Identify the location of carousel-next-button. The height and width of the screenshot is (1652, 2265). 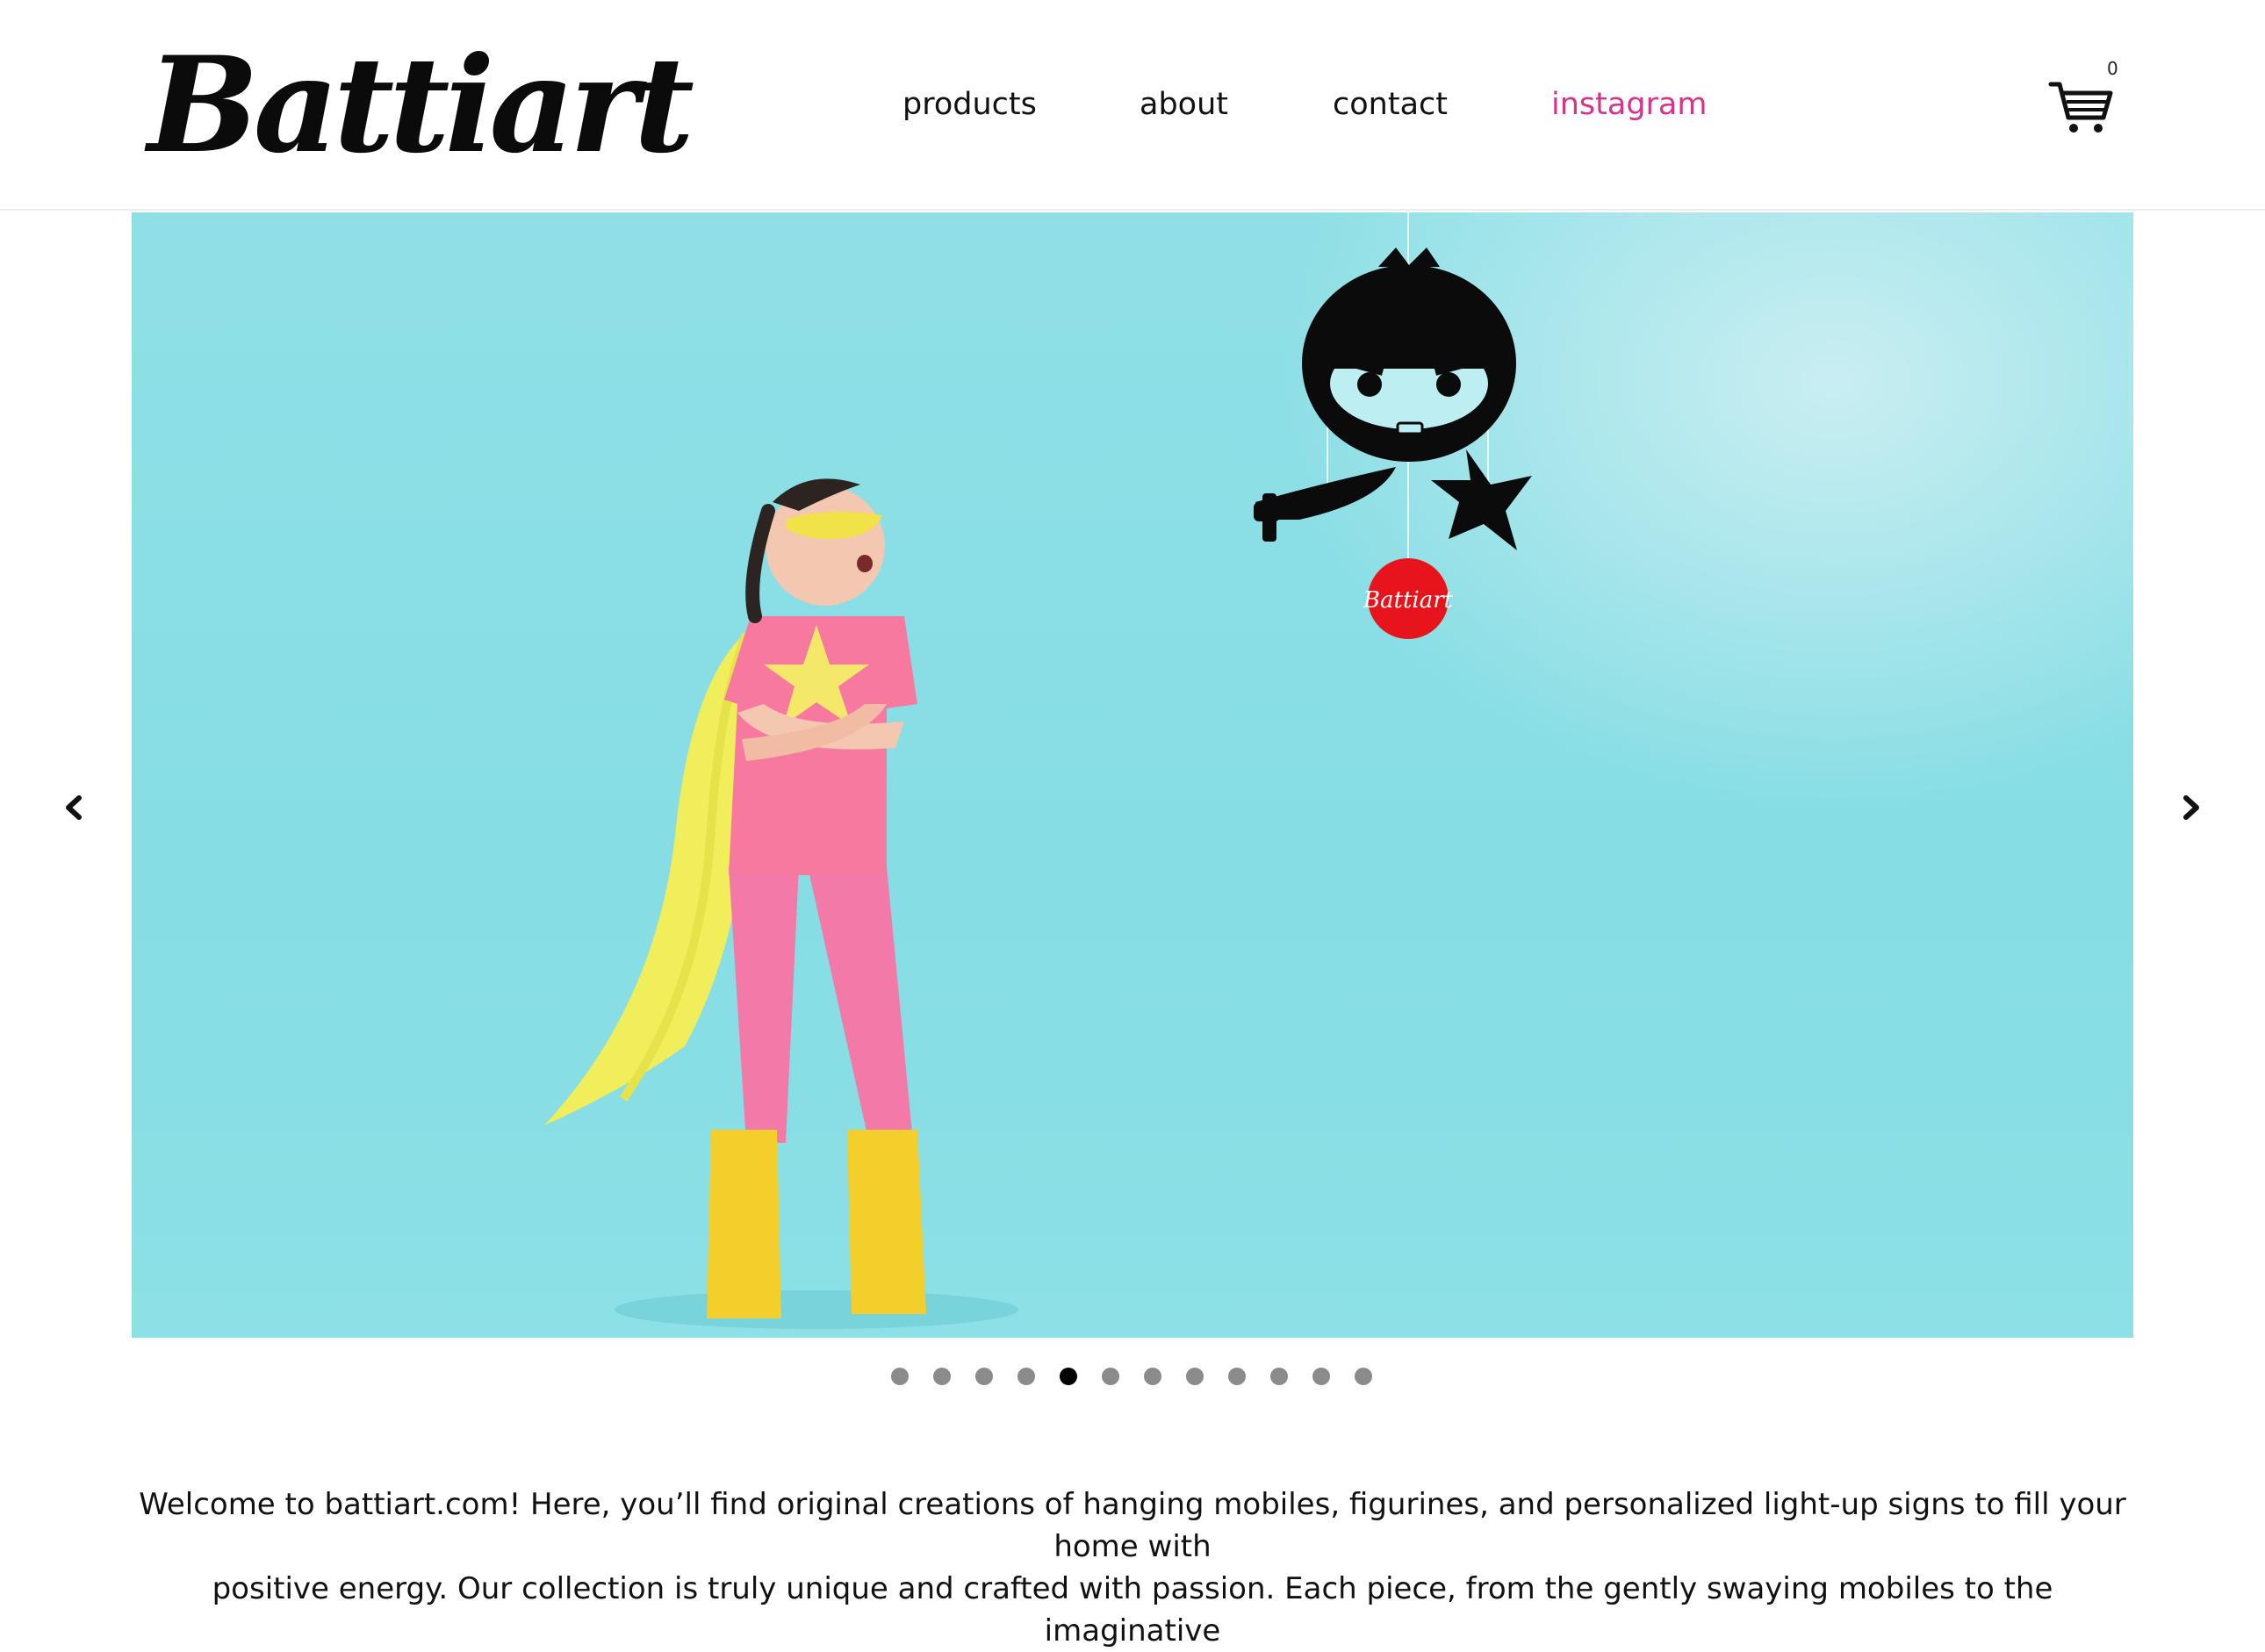
(2190, 808).